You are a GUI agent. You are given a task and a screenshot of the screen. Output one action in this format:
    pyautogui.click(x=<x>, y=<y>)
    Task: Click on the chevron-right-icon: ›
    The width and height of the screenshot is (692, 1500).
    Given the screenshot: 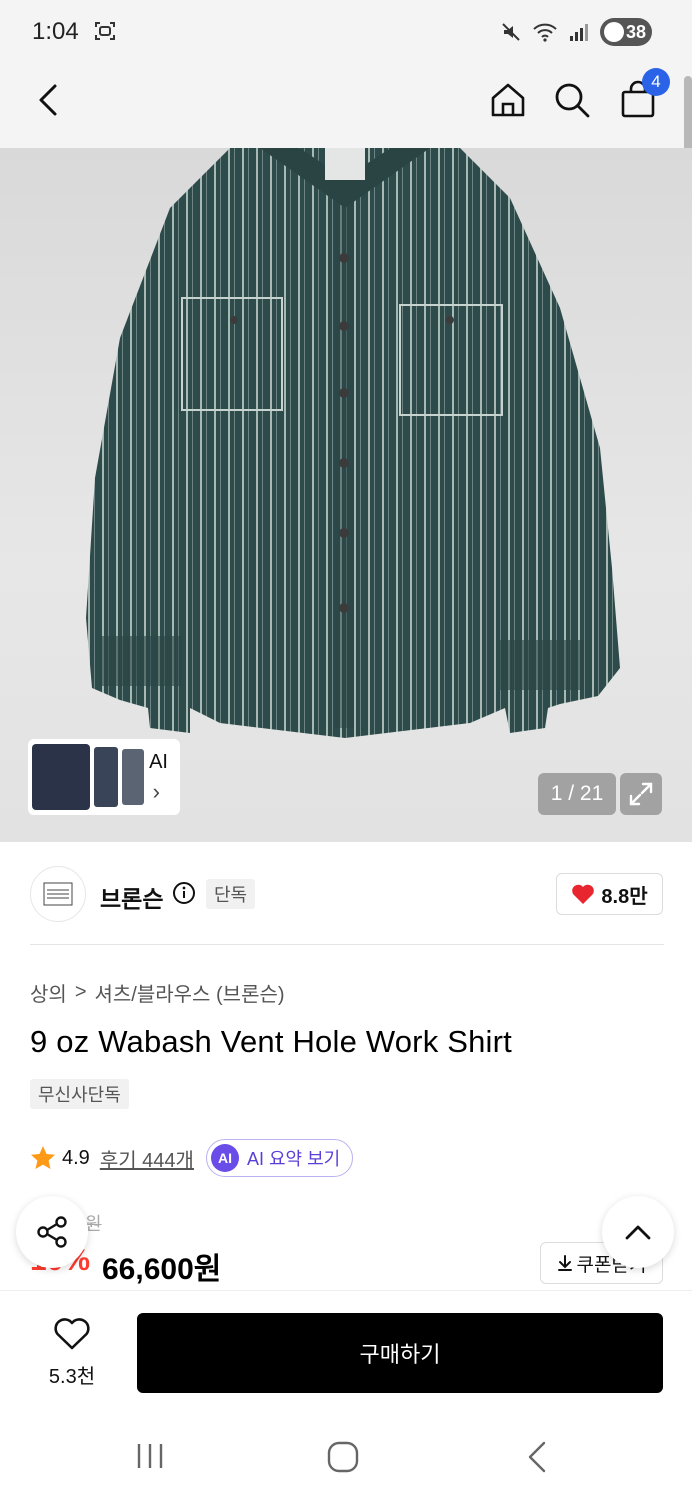 What is the action you would take?
    pyautogui.click(x=156, y=791)
    